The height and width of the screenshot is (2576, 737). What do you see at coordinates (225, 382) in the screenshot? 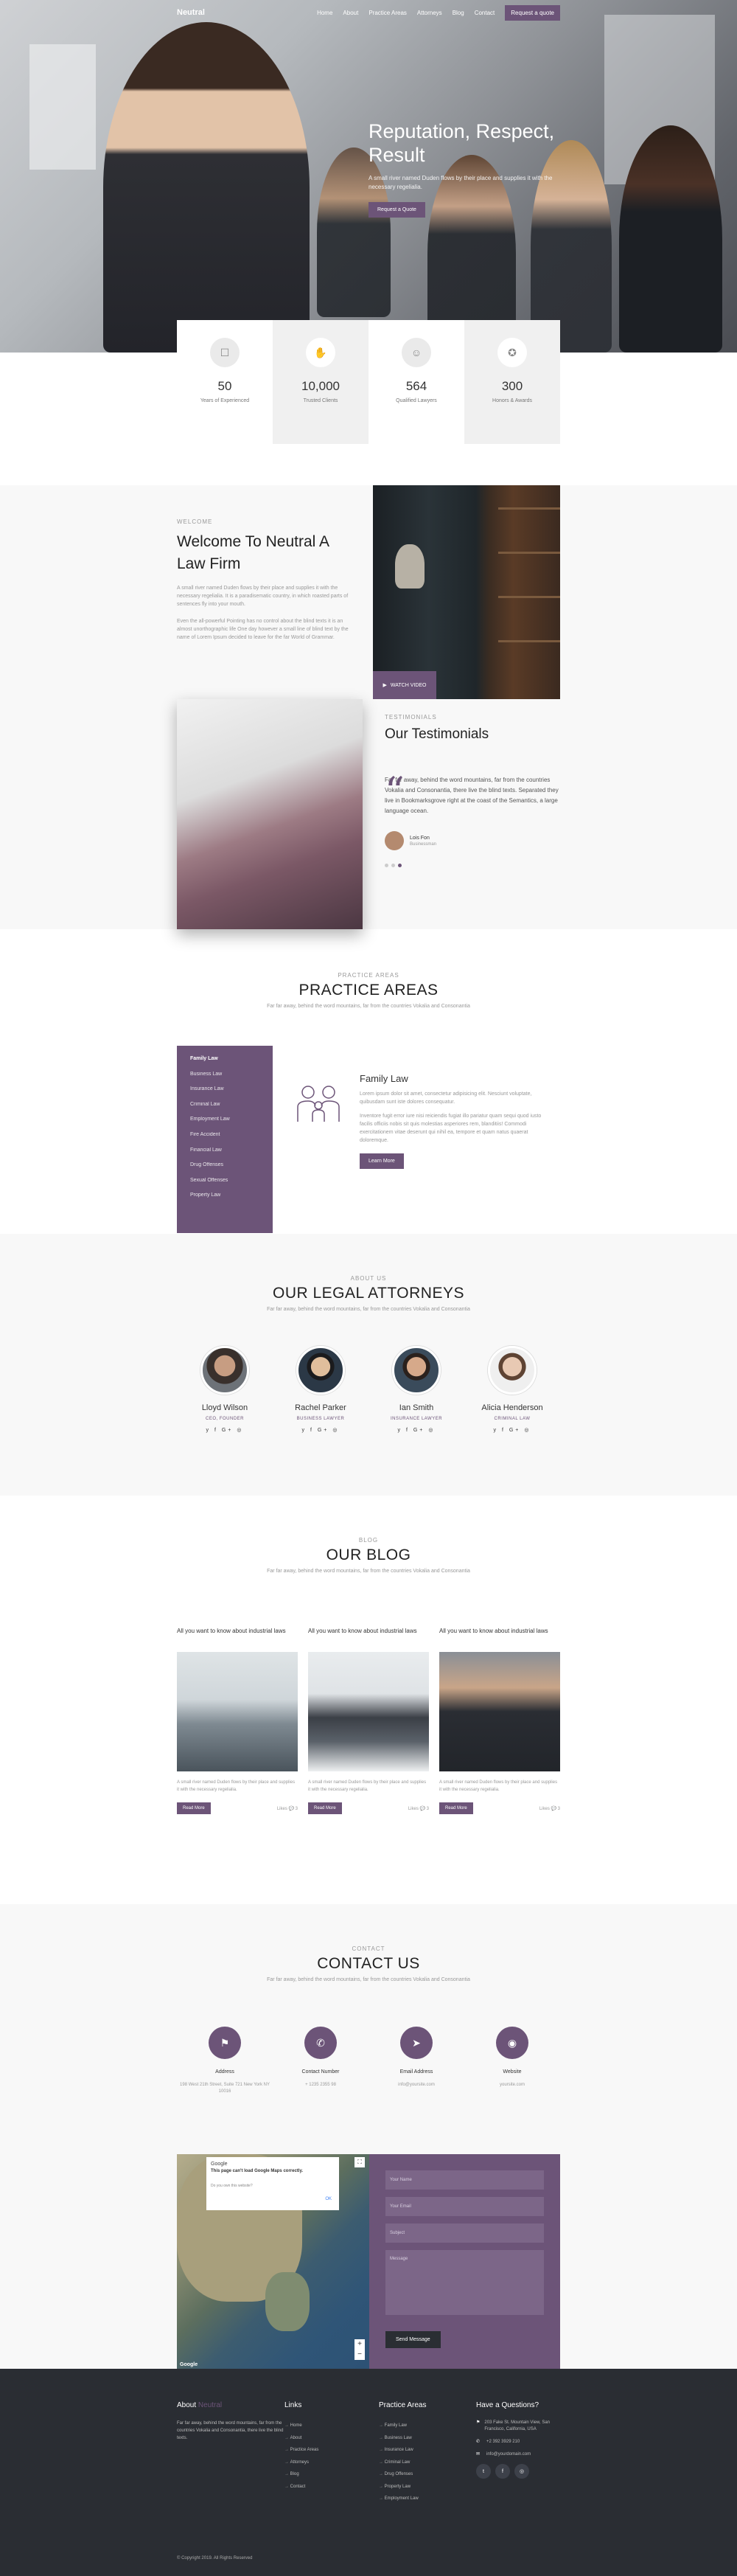
I see `stat-years: ☐ 50 Years of Experienced` at bounding box center [225, 382].